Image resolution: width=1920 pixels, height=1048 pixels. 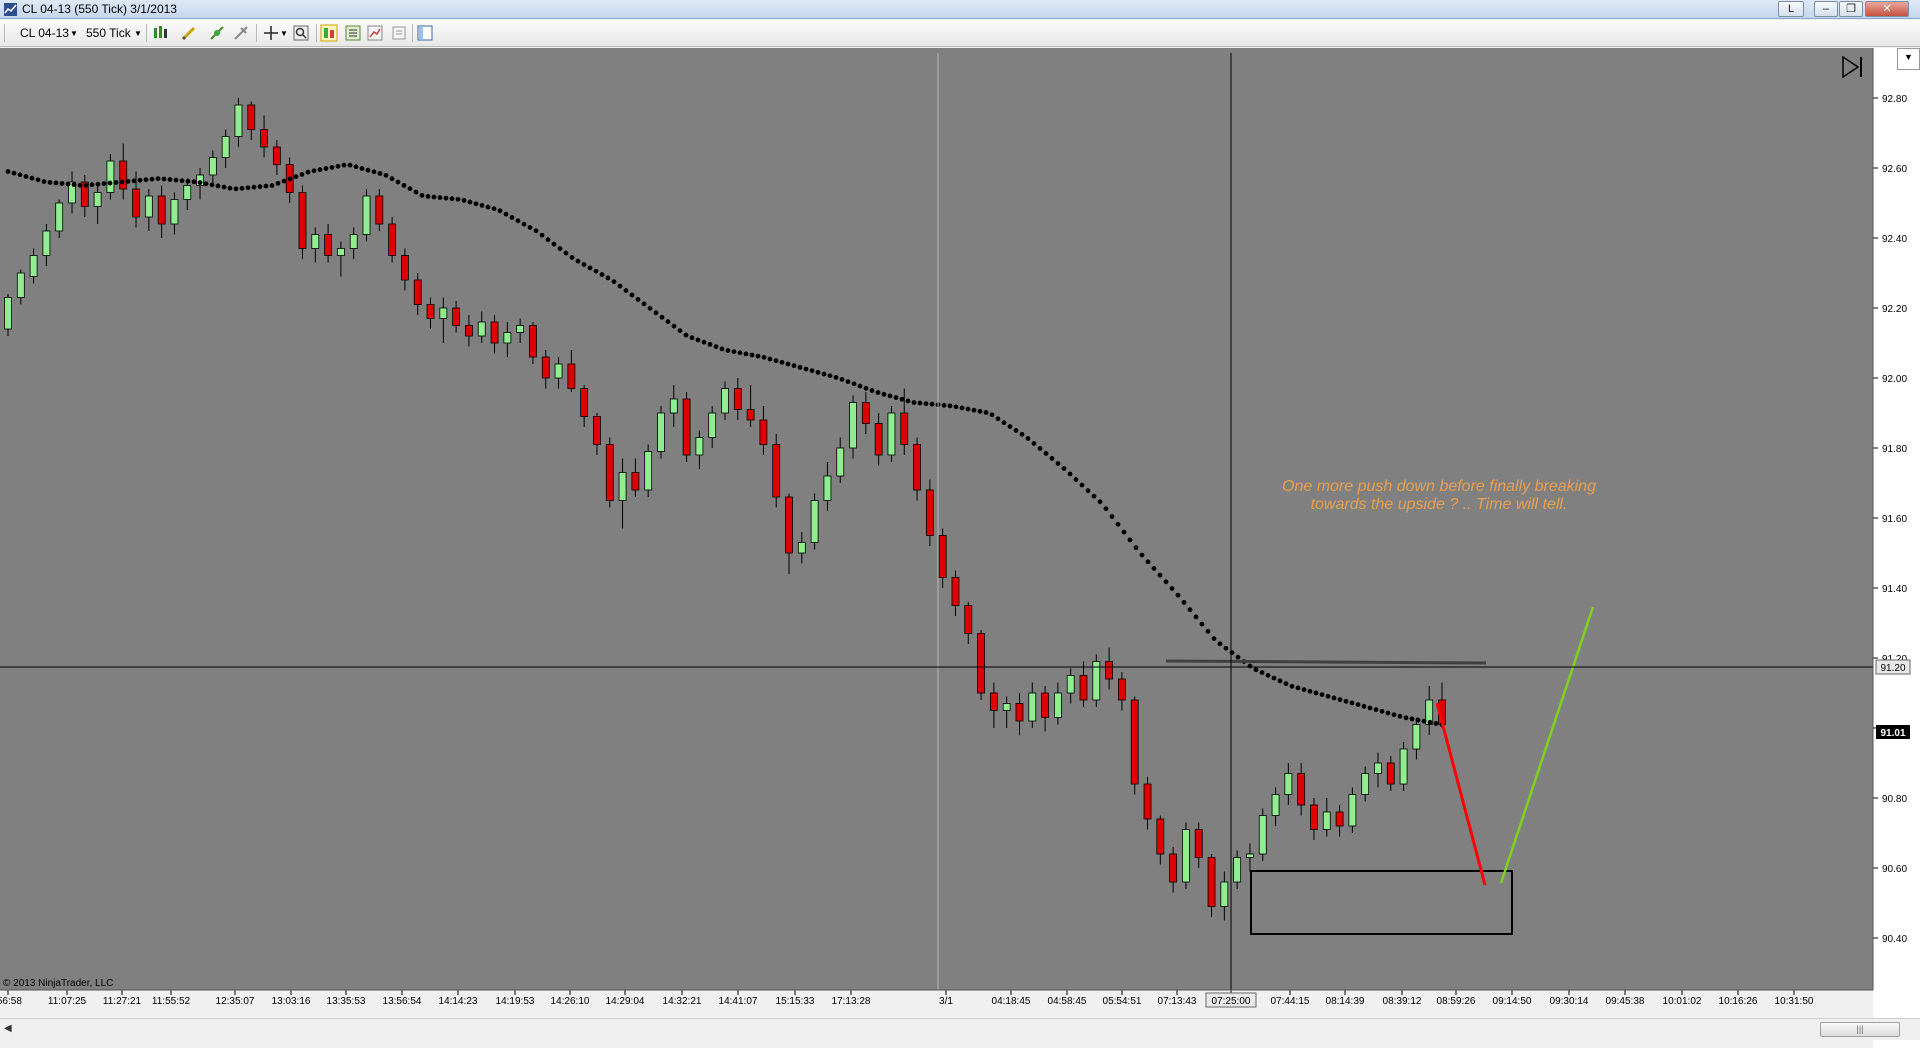 What do you see at coordinates (171, 1001) in the screenshot?
I see `time-tick-label: 11:55:52` at bounding box center [171, 1001].